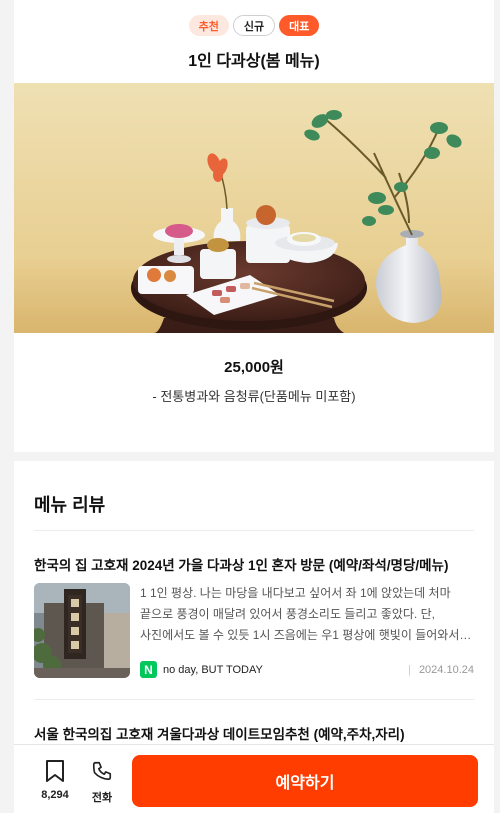 This screenshot has width=500, height=813. Describe the element at coordinates (55, 795) in the screenshot. I see `bookmark-count: 8,294` at that location.